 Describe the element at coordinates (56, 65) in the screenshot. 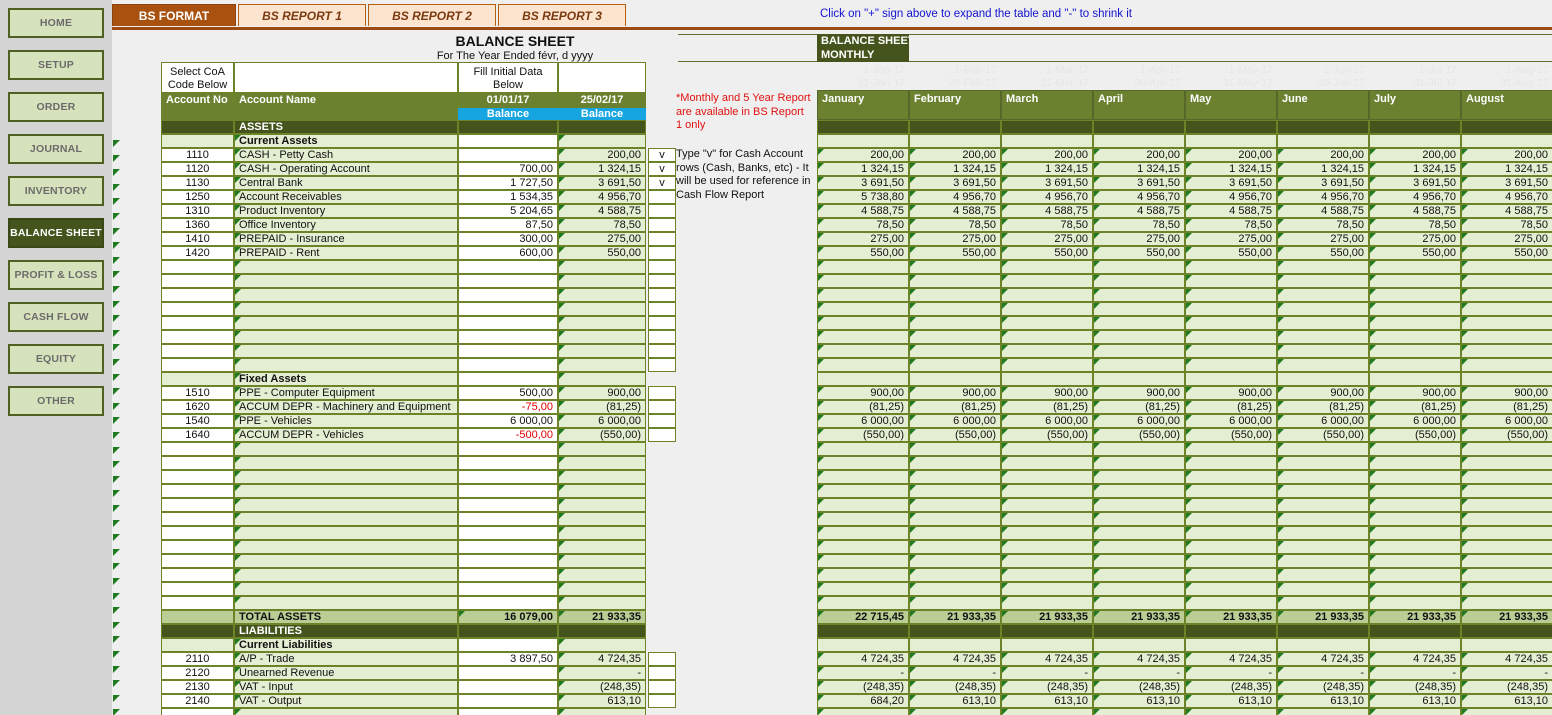

I see `sidebar-item-setup: SETUP` at that location.